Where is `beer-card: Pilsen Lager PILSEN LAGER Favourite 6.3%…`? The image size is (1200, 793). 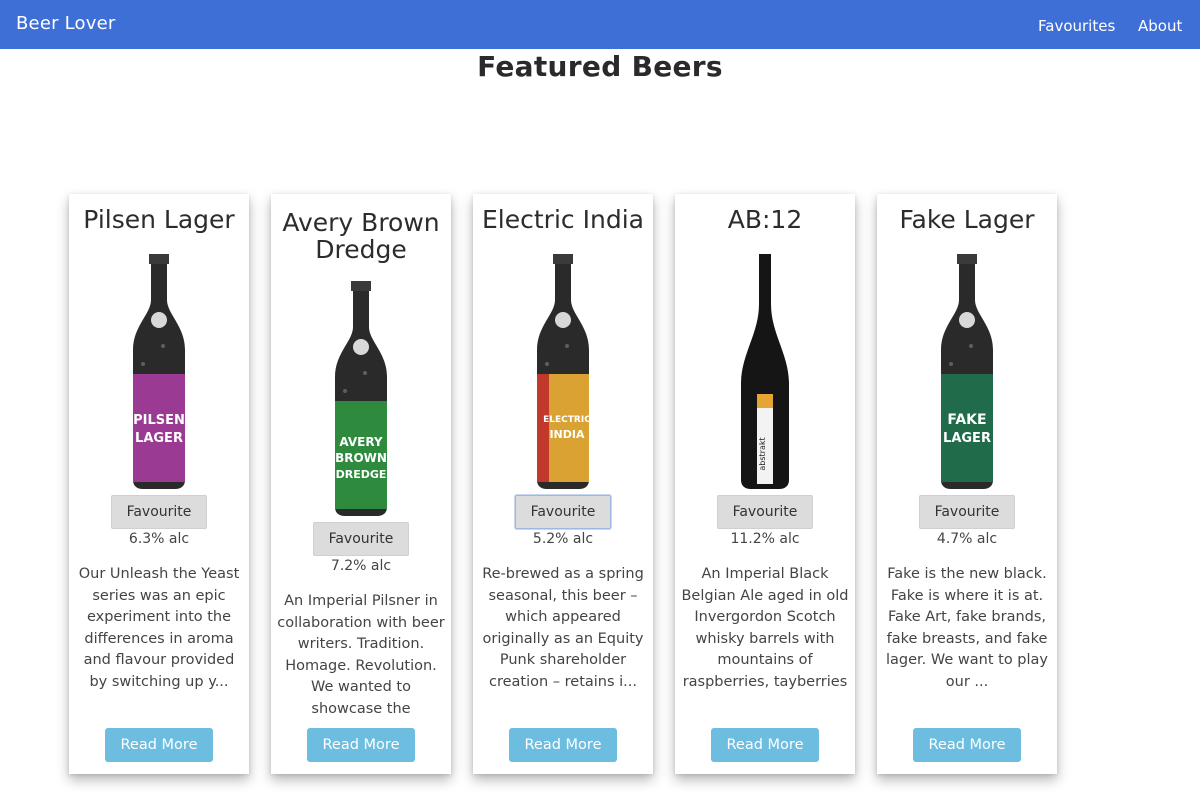 beer-card: Pilsen Lager PILSEN LAGER Favourite 6.3%… is located at coordinates (159, 484).